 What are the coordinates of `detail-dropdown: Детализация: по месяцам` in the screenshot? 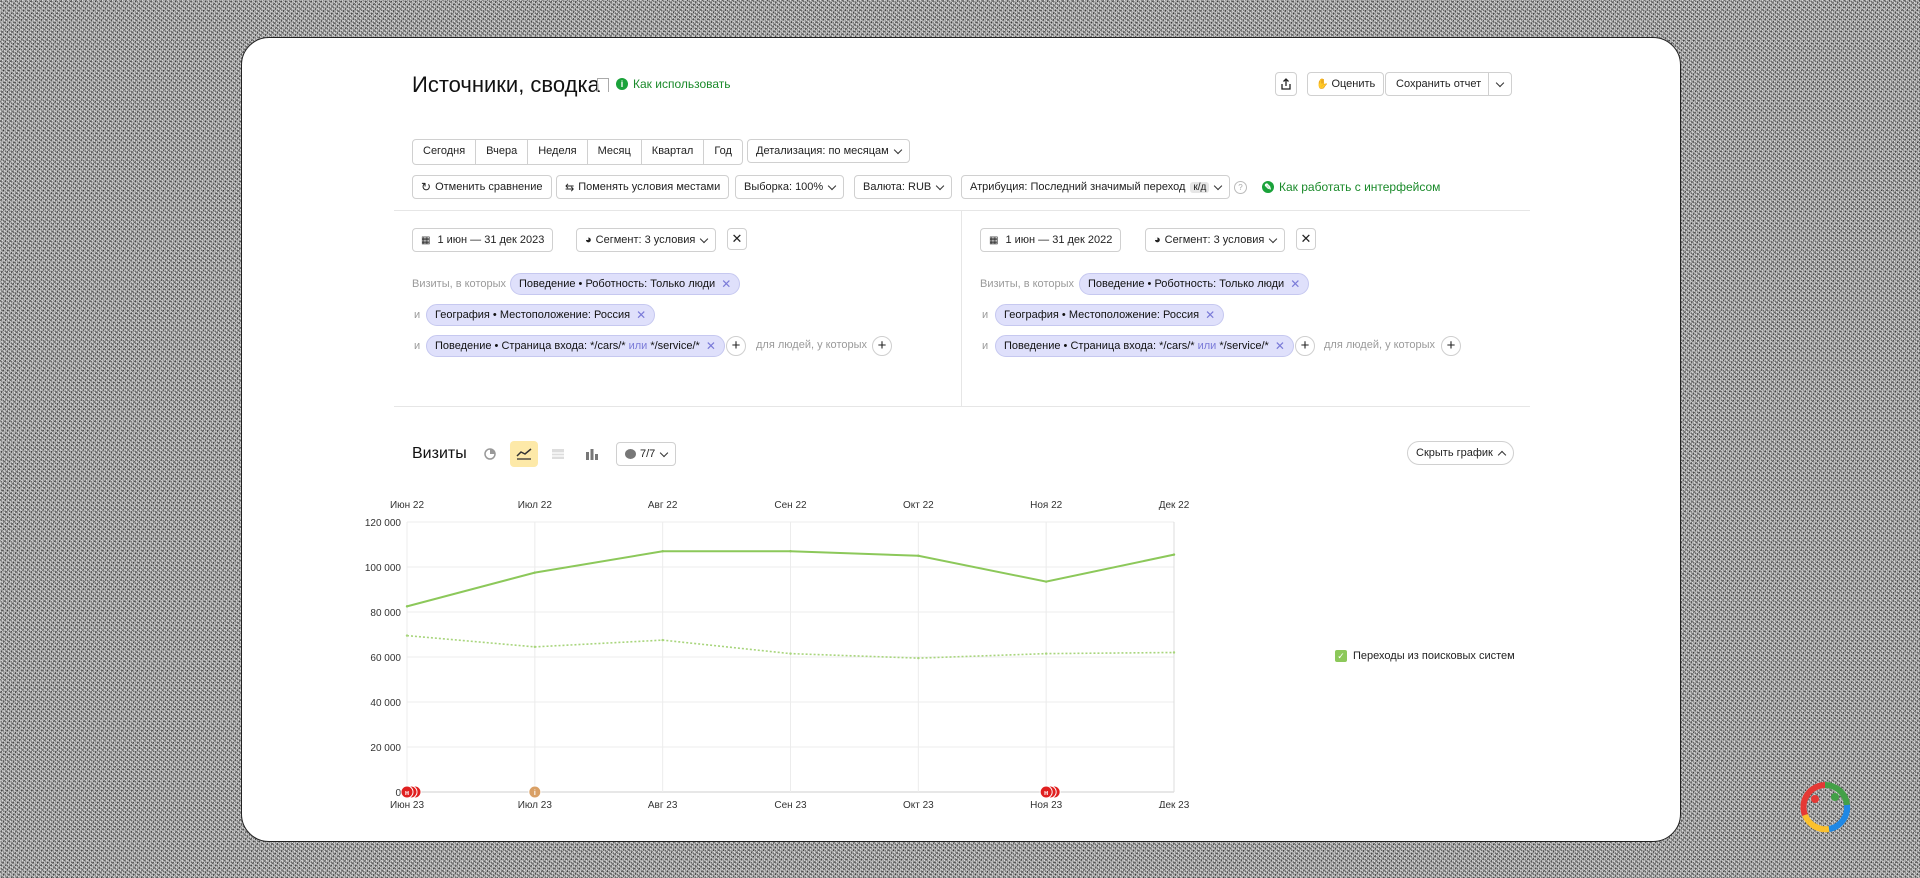 It's located at (828, 151).